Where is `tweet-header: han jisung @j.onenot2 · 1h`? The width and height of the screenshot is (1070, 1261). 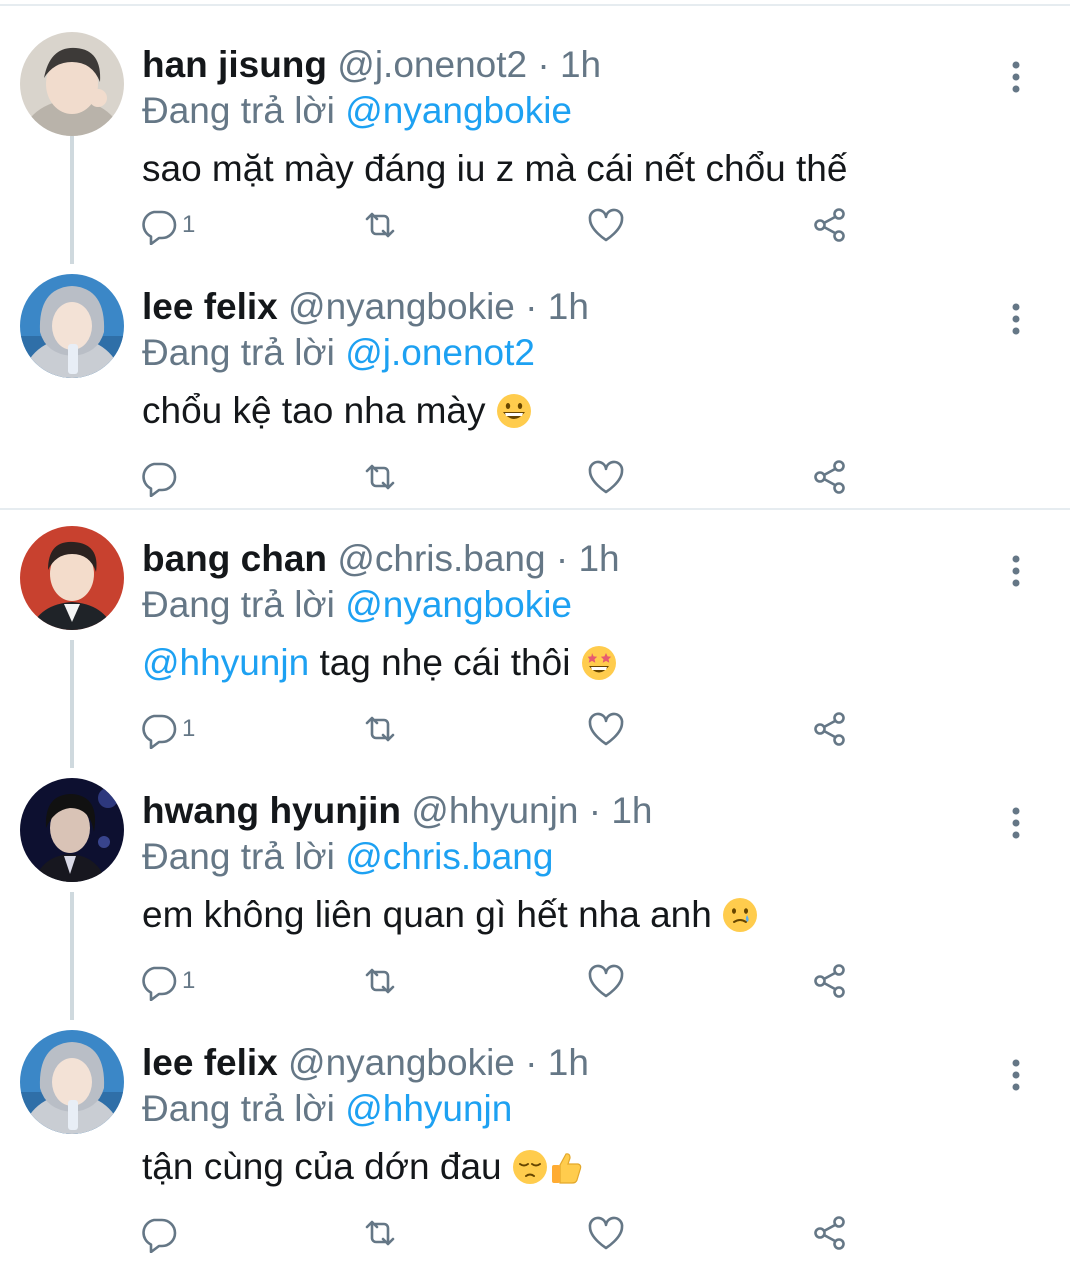
tweet-header: han jisung @j.onenot2 · 1h is located at coordinates (371, 65).